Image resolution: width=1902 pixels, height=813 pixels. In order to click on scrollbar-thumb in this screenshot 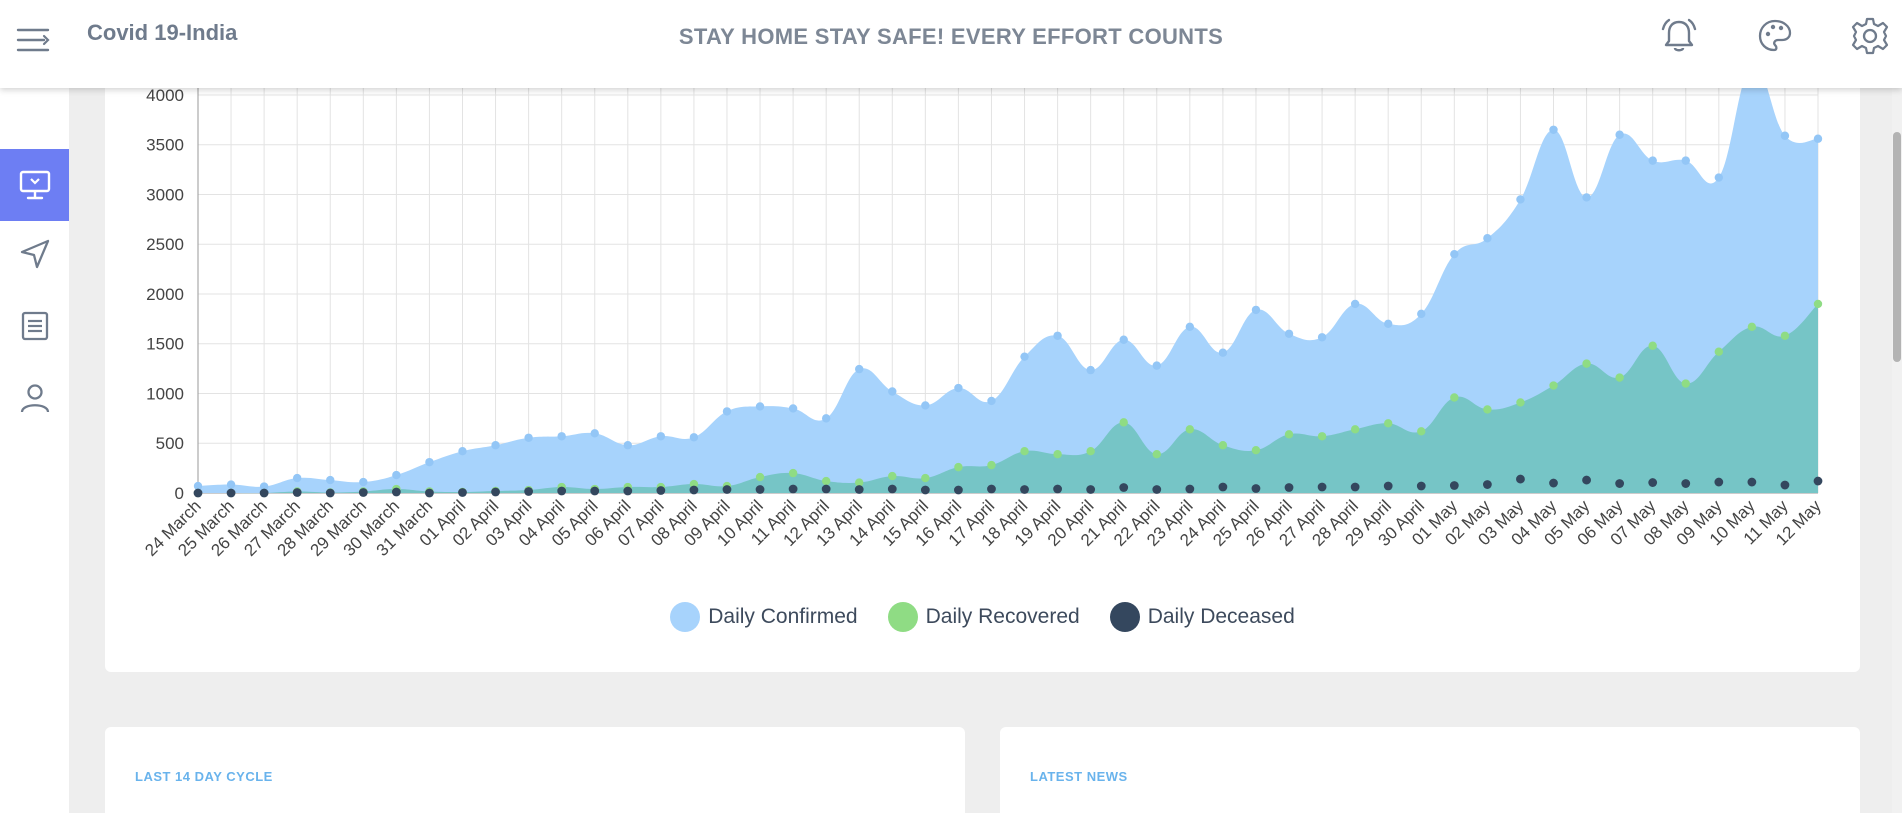, I will do `click(1897, 247)`.